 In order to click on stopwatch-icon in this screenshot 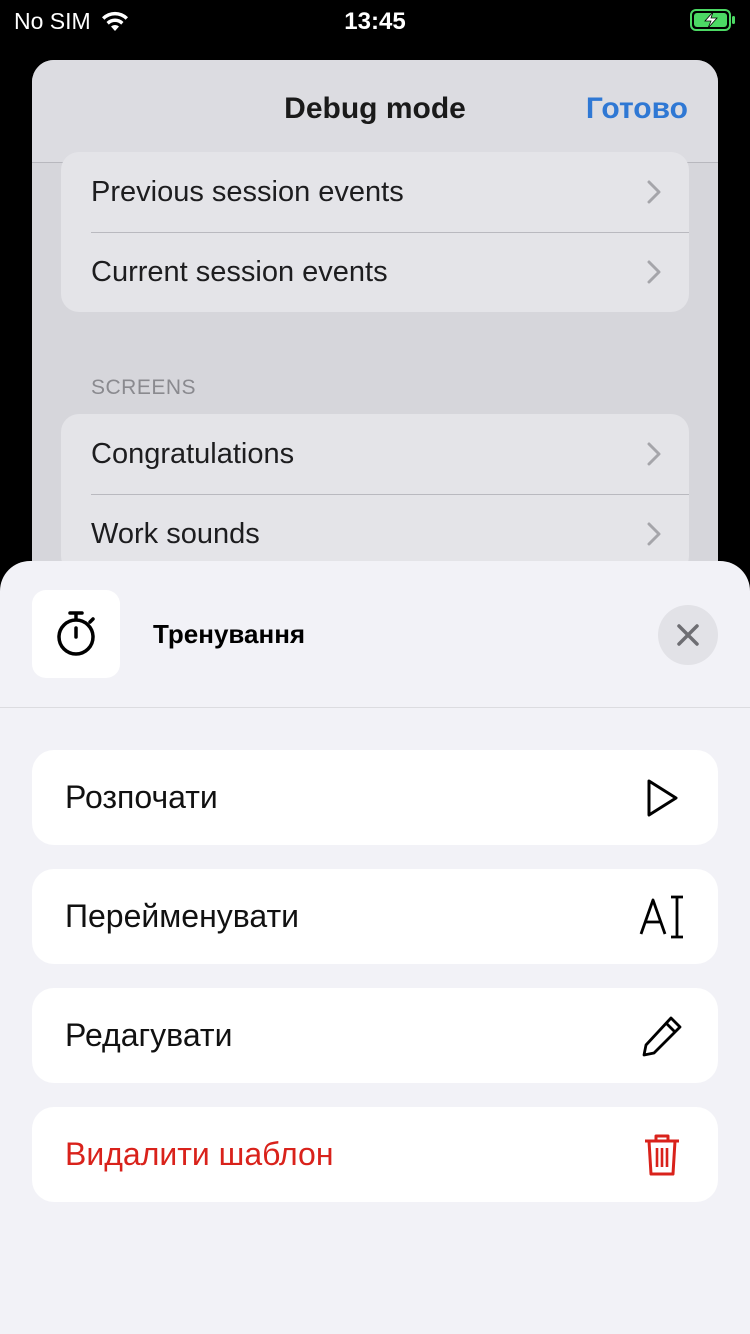, I will do `click(76, 633)`.